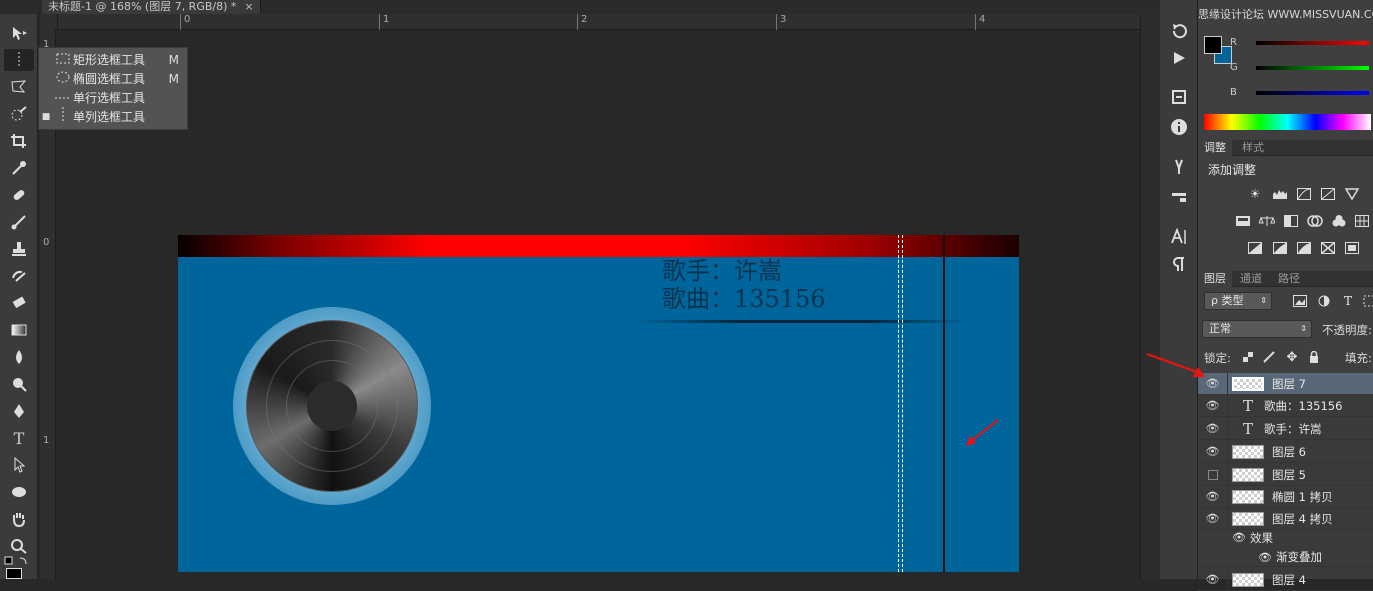 The height and width of the screenshot is (591, 1373). What do you see at coordinates (1285, 405) in the screenshot?
I see `layer-row: 👁 T 歌曲：135156` at bounding box center [1285, 405].